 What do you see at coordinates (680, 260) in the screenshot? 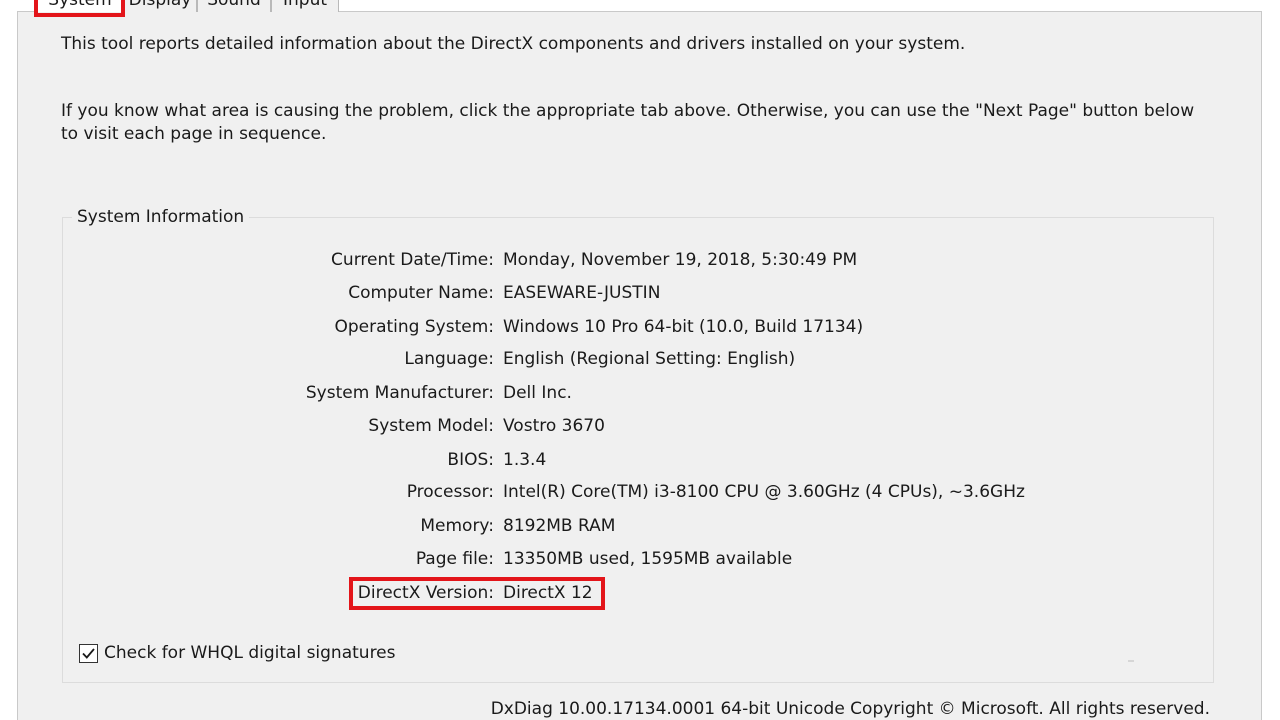
I see `info-value: Monday, November 19, 2018, 5:30:49 PM` at bounding box center [680, 260].